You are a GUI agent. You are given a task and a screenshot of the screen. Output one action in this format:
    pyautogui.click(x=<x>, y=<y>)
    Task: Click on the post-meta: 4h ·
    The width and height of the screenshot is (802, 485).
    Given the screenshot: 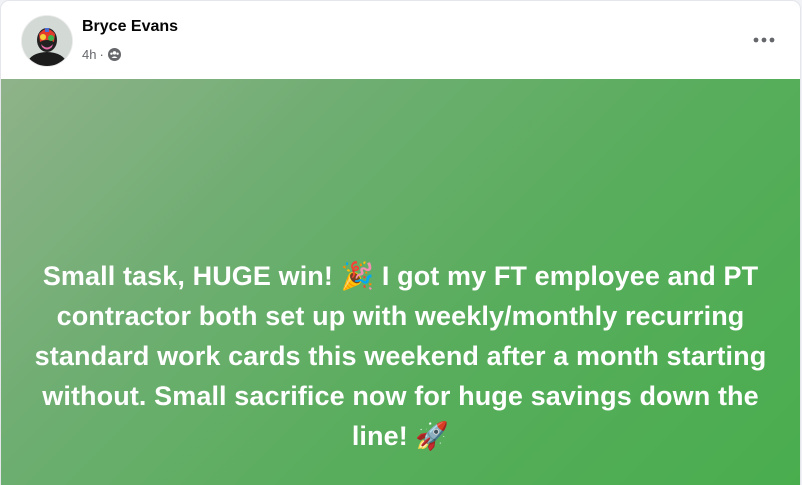 What is the action you would take?
    pyautogui.click(x=101, y=54)
    